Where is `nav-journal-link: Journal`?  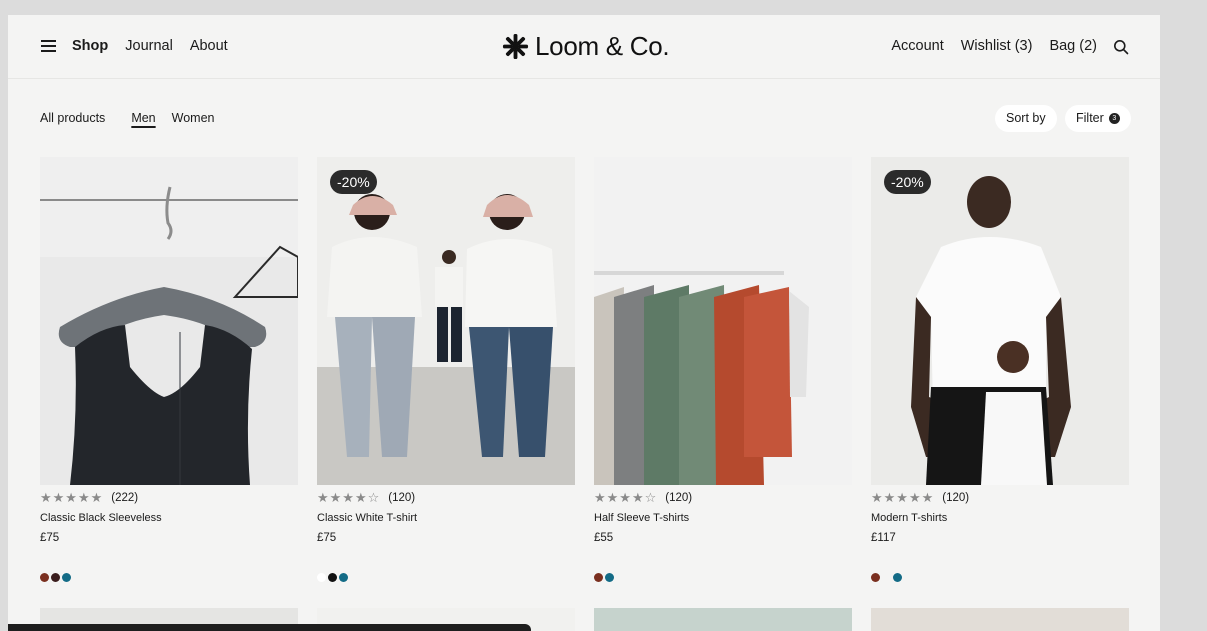 nav-journal-link: Journal is located at coordinates (149, 46).